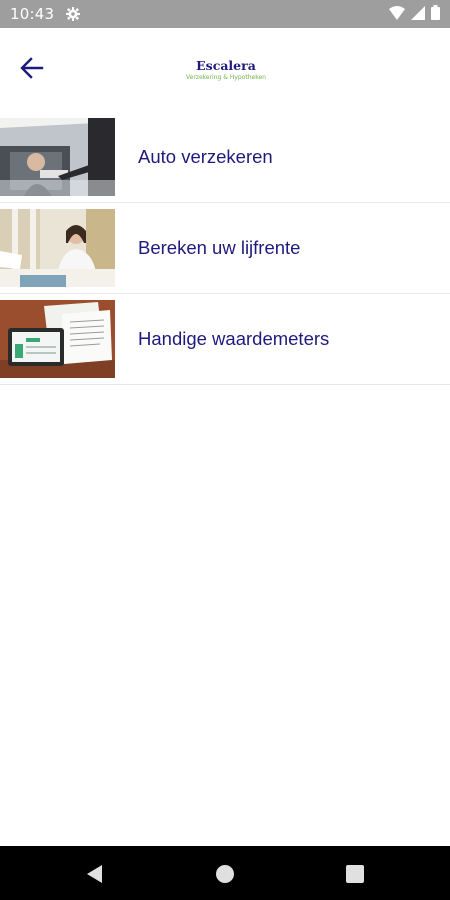 The image size is (450, 900). I want to click on status-bar: 10:43, so click(225, 14).